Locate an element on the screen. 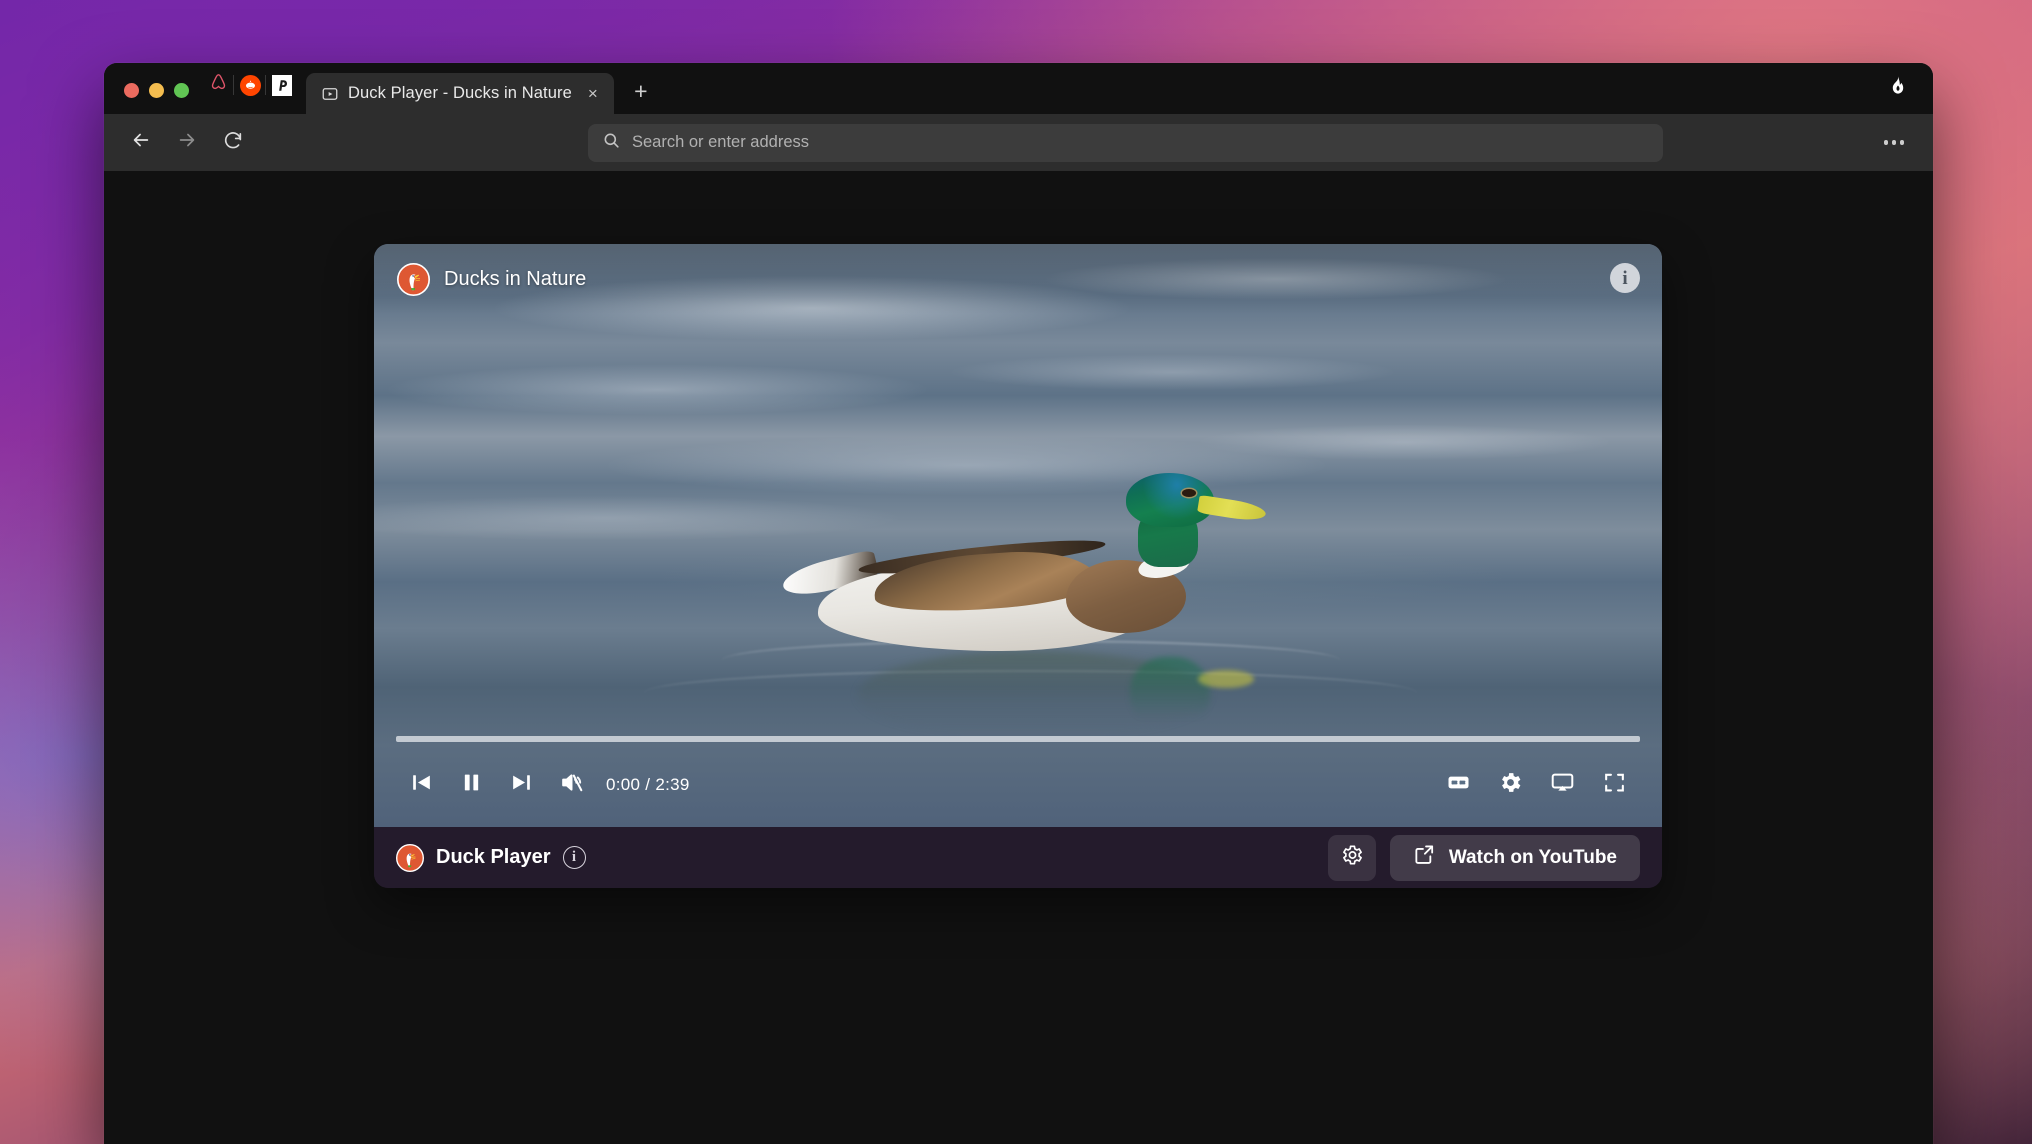 Image resolution: width=2032 pixels, height=1144 pixels. next-track-icon is located at coordinates (521, 785).